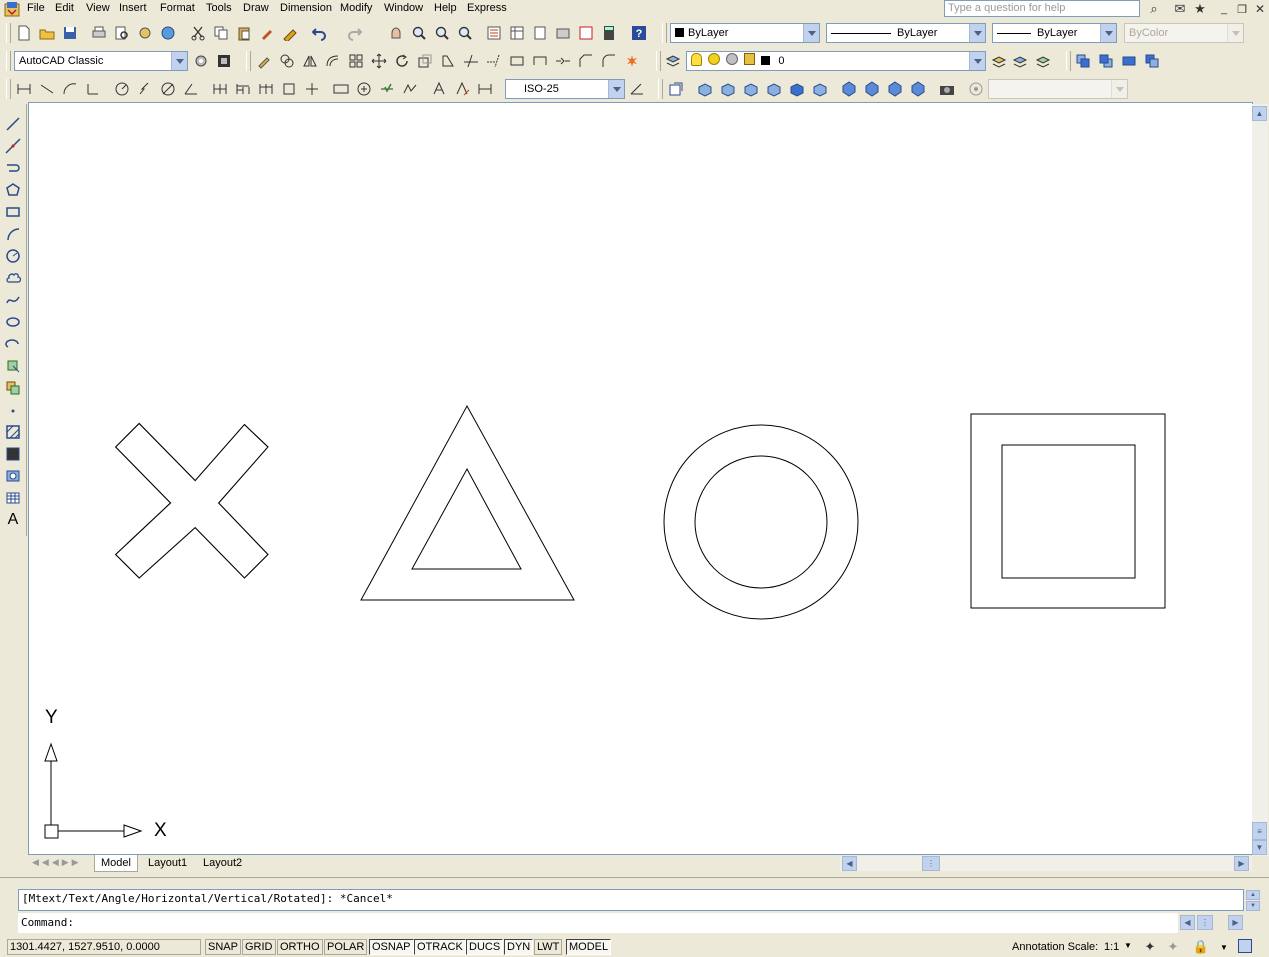 The width and height of the screenshot is (1269, 957). What do you see at coordinates (177, 8) in the screenshot?
I see `menu-format: Format` at bounding box center [177, 8].